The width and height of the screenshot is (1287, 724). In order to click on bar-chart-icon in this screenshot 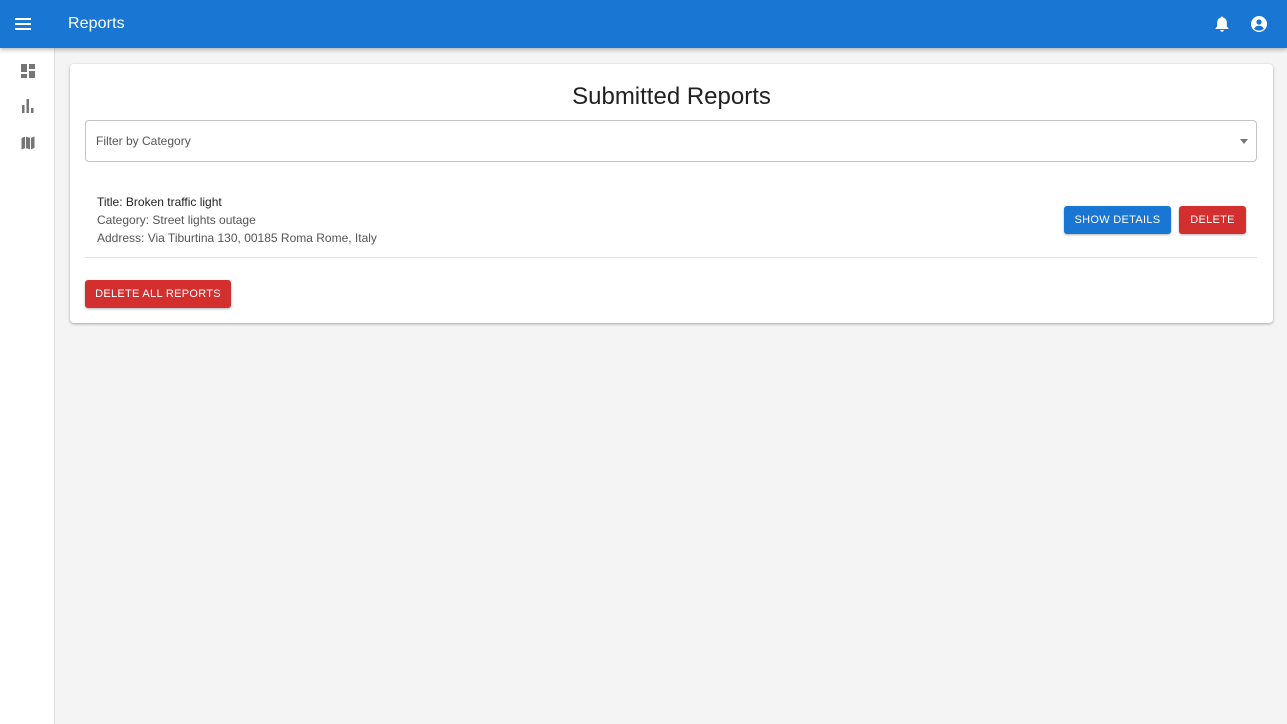, I will do `click(27, 108)`.